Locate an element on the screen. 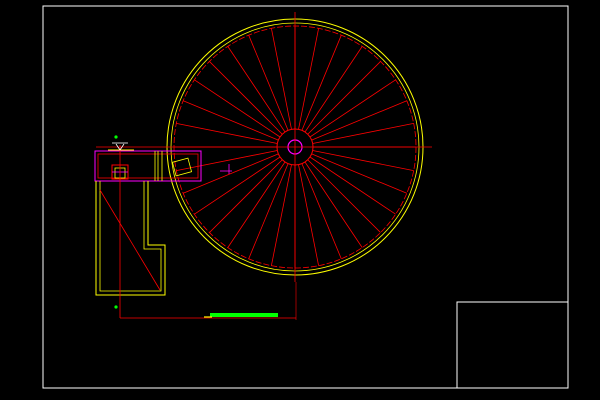  accent-green-bar is located at coordinates (244, 315).